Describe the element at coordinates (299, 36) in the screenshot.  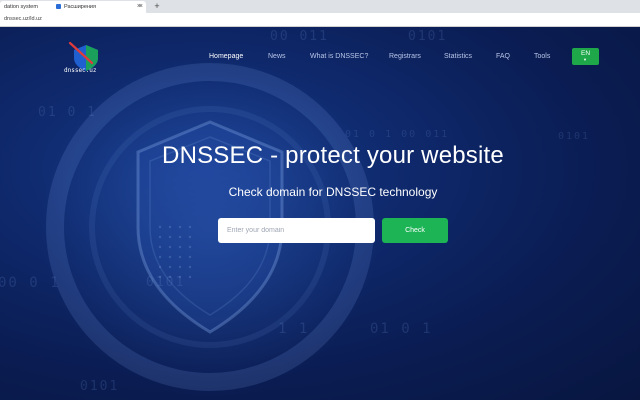
I see `binary-decoration: 00 011` at that location.